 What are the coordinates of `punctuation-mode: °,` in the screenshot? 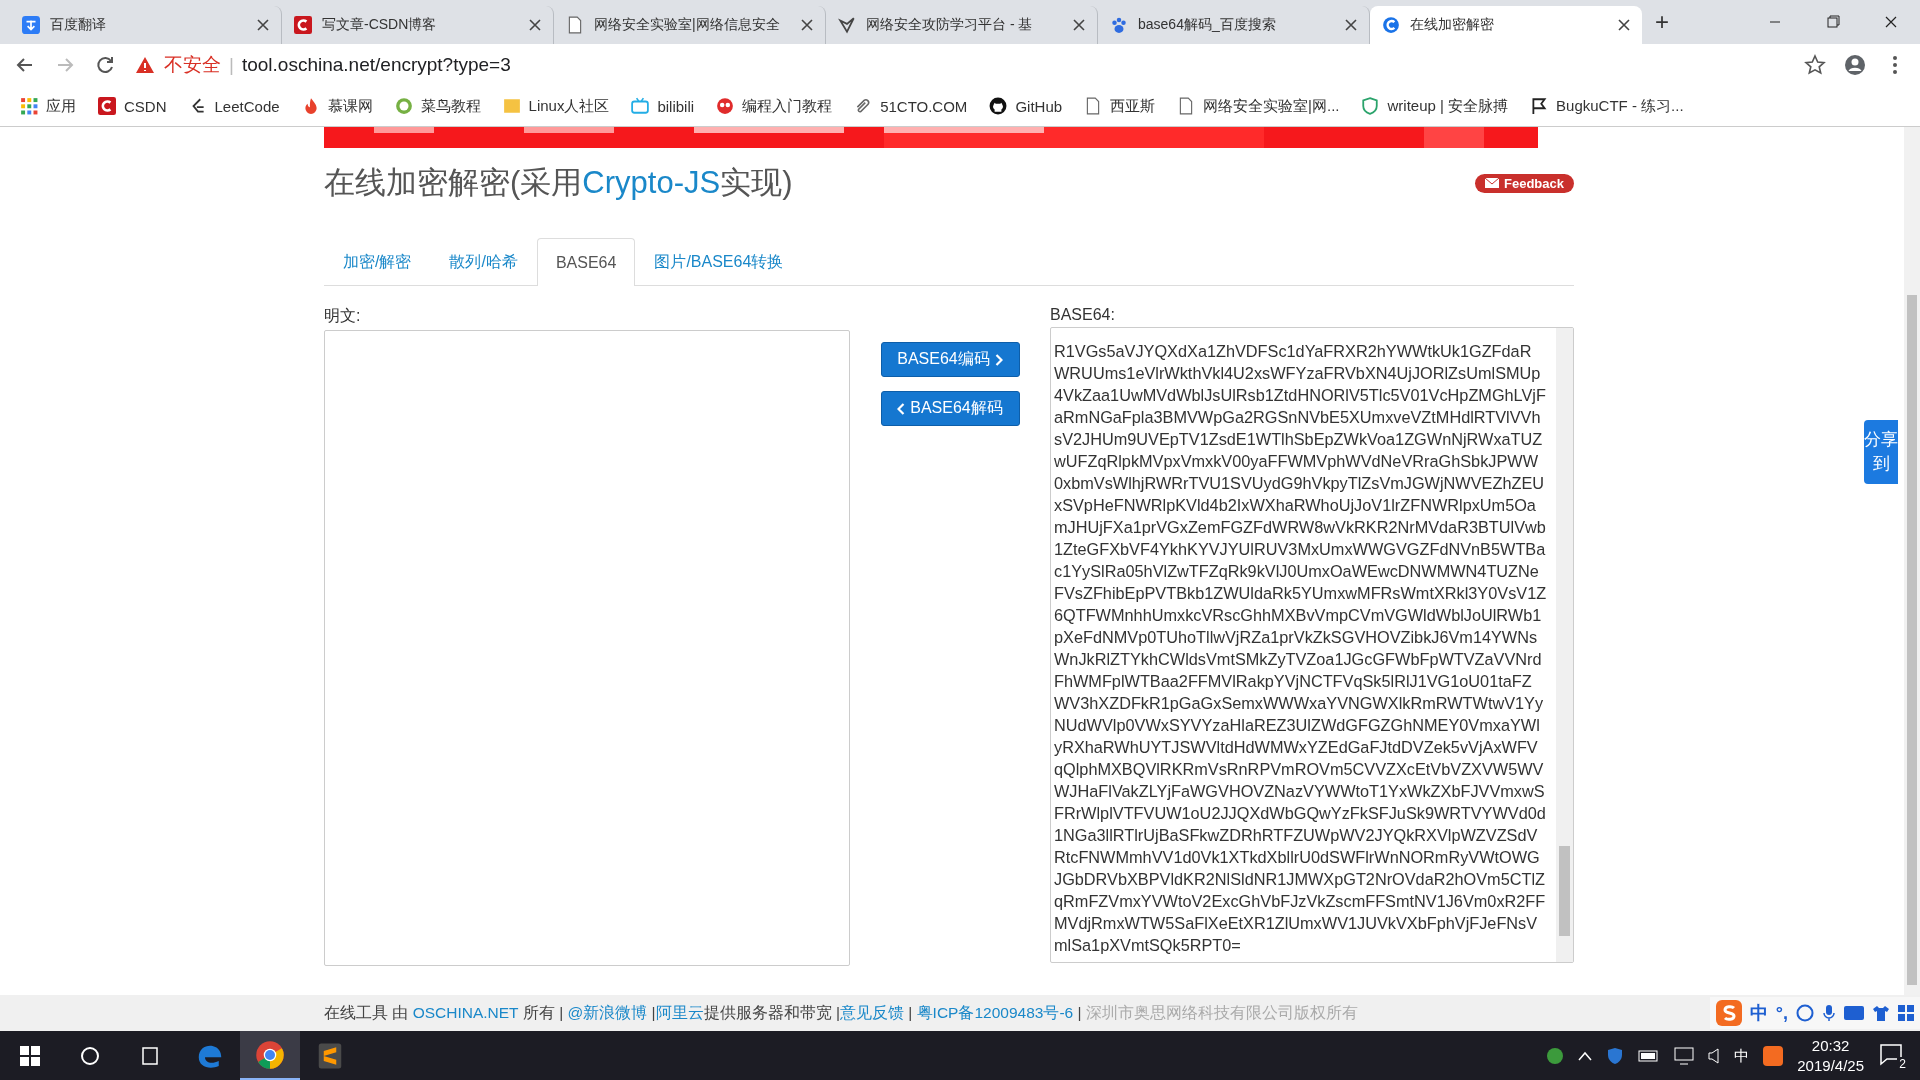 It's located at (1781, 1013).